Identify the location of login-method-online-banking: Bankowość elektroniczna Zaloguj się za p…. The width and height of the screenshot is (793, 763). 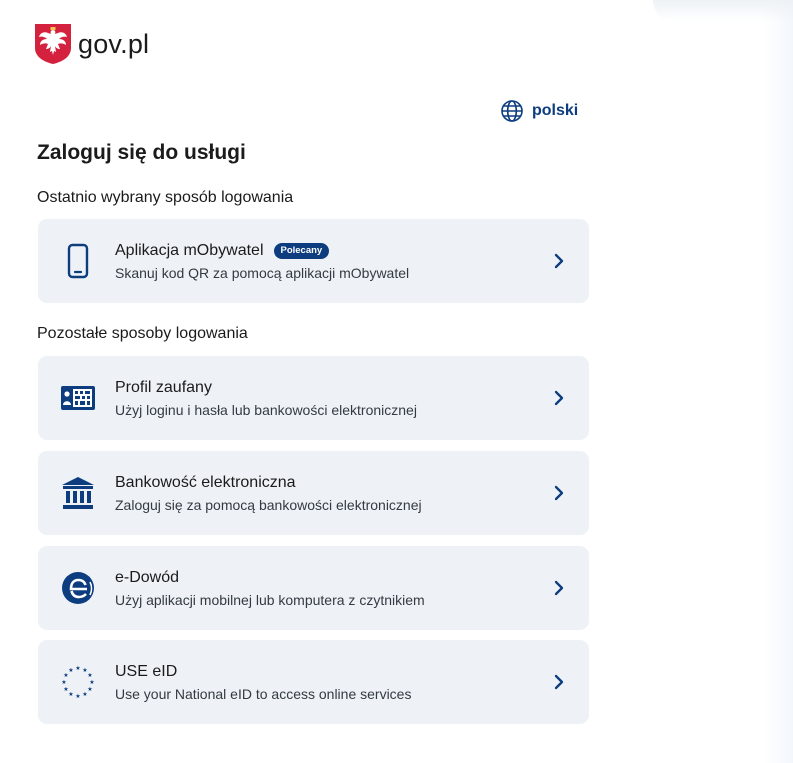
(313, 493).